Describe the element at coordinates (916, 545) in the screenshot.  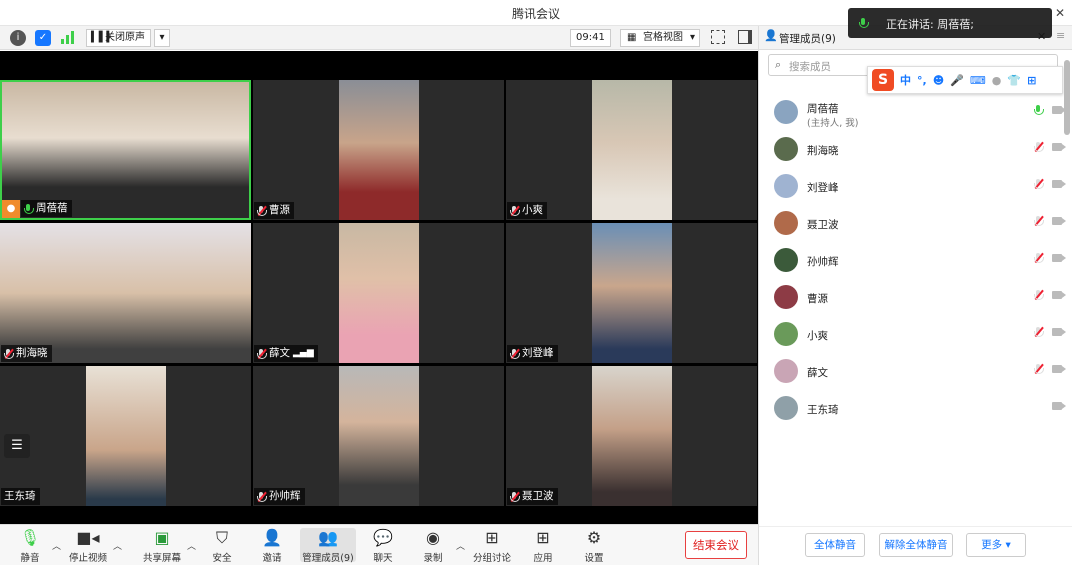
I see `unmute-all-button: 解除全体静音` at that location.